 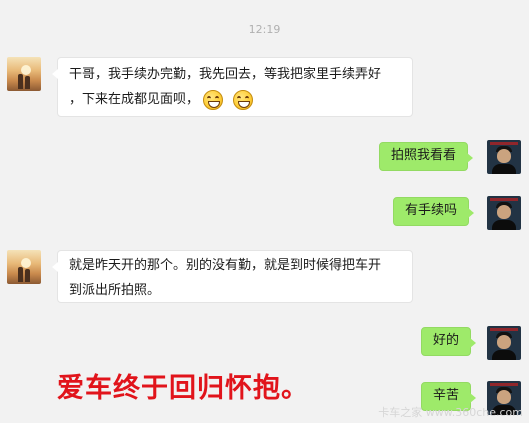 What do you see at coordinates (232, 276) in the screenshot?
I see `message-bubble-incoming: 就是昨天开的那个。别的没有勤，就是到时候得把车开 到派出所拍照。` at bounding box center [232, 276].